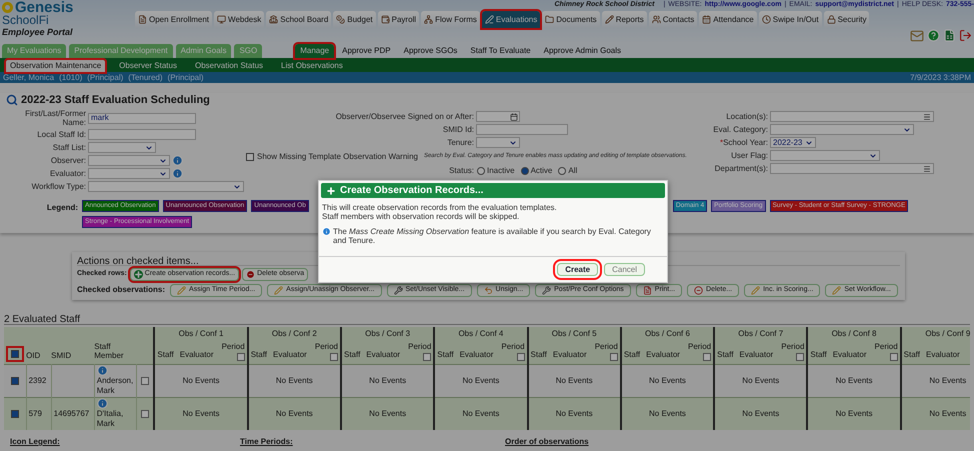 The width and height of the screenshot is (974, 451). I want to click on table-cell: 2392, so click(37, 380).